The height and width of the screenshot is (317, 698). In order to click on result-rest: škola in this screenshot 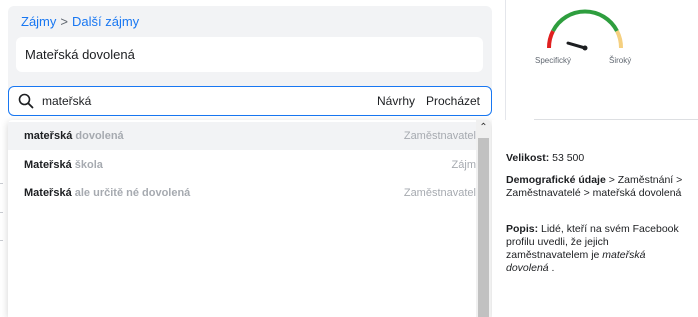, I will do `click(87, 165)`.